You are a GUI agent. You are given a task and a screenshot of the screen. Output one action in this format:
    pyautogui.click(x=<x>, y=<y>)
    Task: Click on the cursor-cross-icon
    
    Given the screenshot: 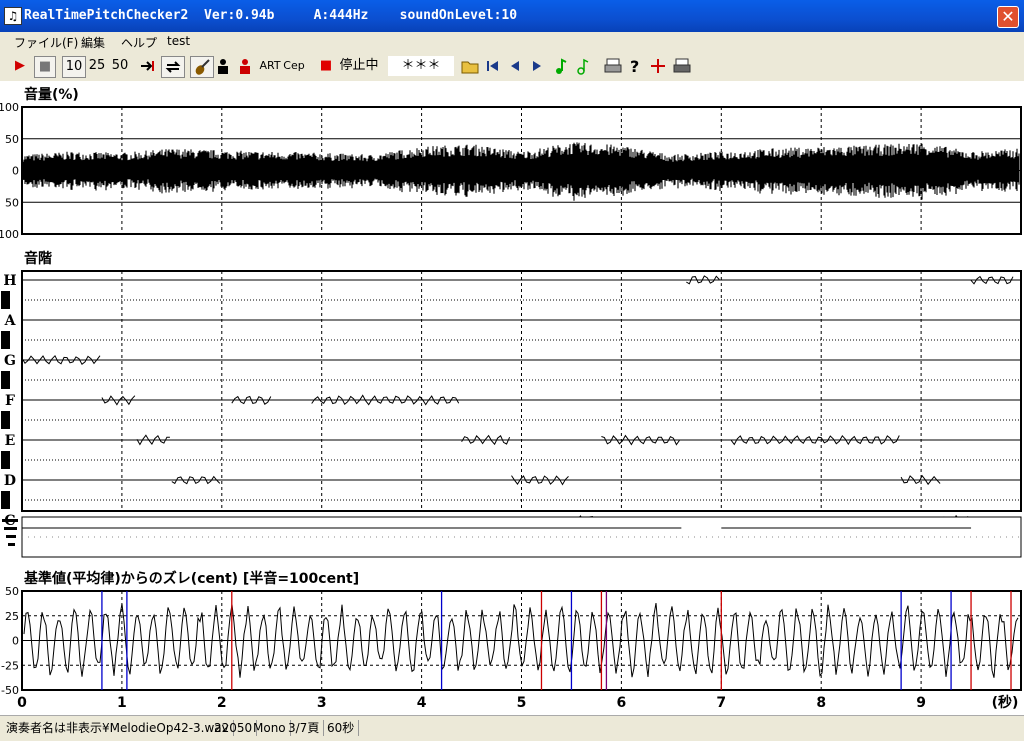 What is the action you would take?
    pyautogui.click(x=658, y=66)
    